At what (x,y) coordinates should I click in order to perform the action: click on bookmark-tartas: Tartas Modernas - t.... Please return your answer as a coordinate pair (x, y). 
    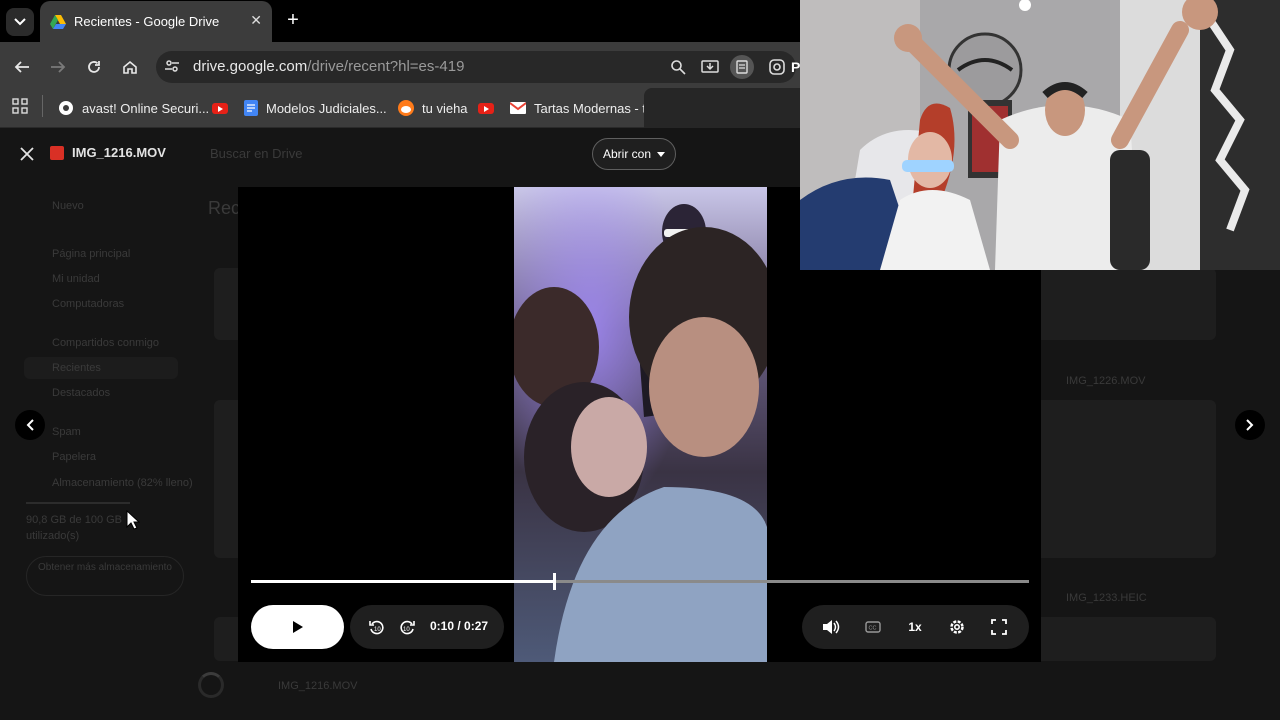
    Looking at the image, I should click on (583, 108).